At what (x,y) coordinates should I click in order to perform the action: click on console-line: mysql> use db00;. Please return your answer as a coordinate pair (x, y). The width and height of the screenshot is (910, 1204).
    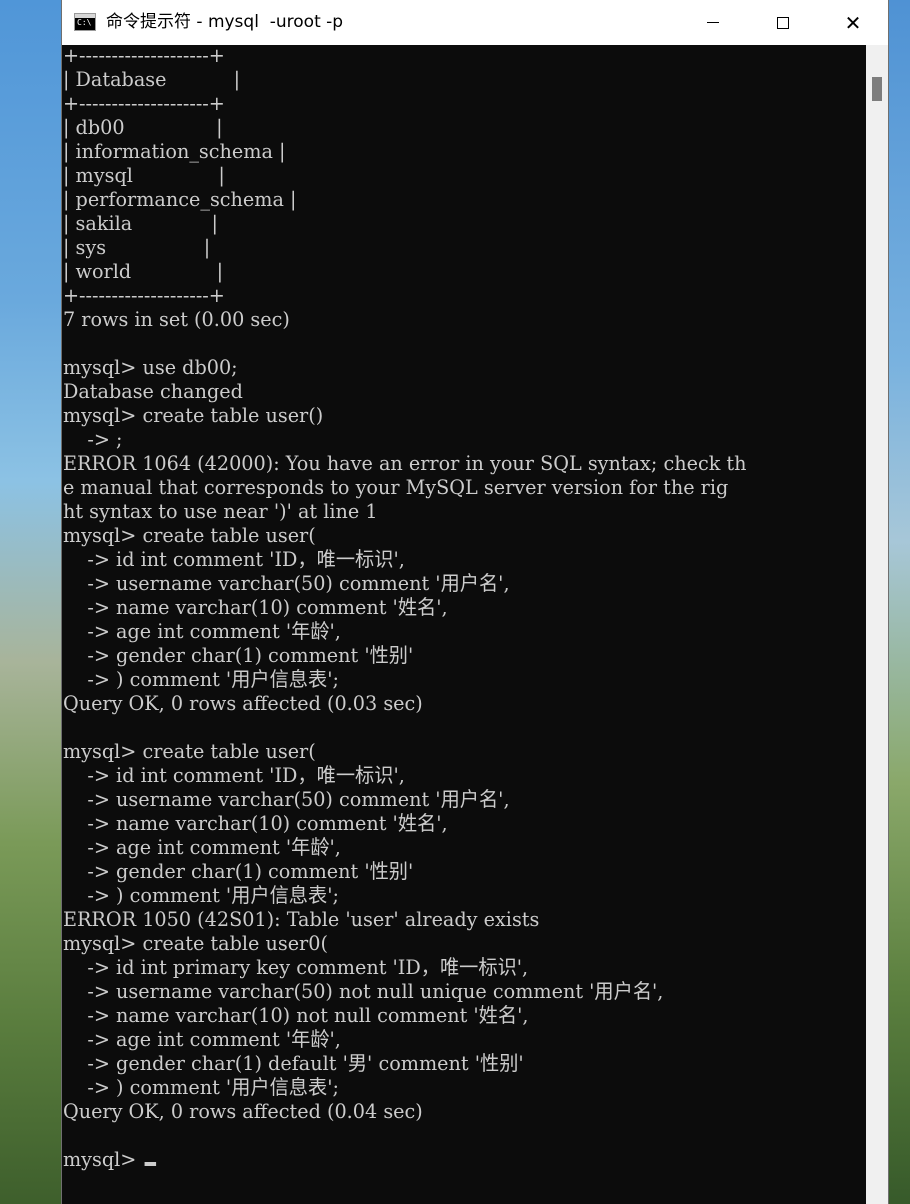
    Looking at the image, I should click on (150, 367).